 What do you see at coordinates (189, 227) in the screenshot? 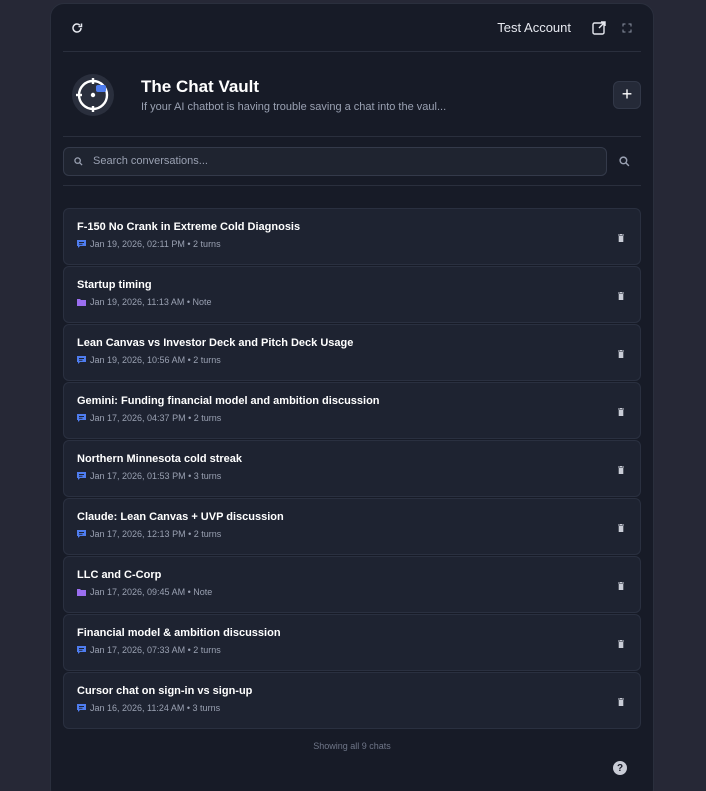
I see `chat-title: F-150 No Crank in Extreme Cold Diagnosis` at bounding box center [189, 227].